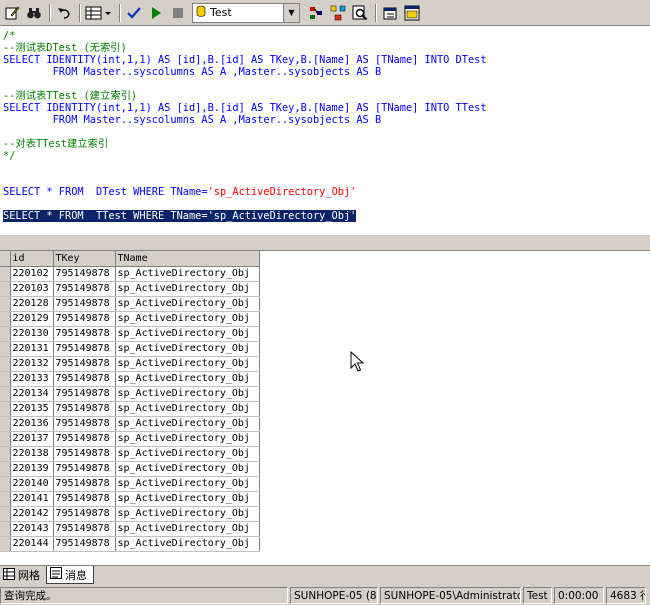  Describe the element at coordinates (32, 544) in the screenshot. I see `cell-id: 220144` at that location.